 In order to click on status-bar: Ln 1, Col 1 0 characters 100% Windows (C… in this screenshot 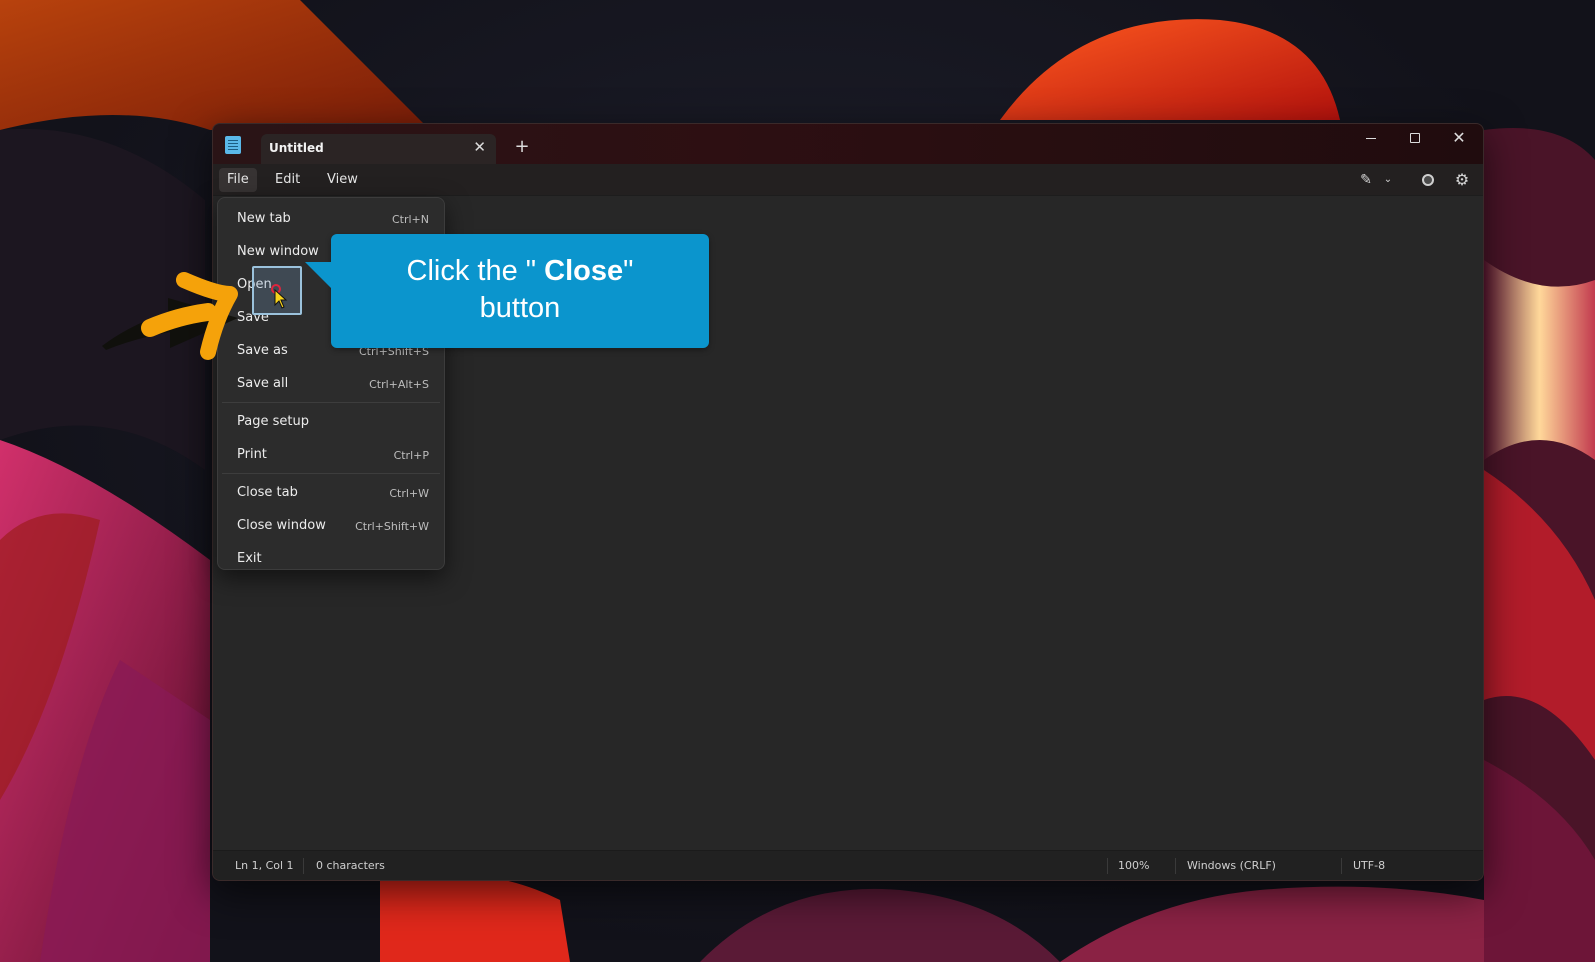, I will do `click(848, 865)`.